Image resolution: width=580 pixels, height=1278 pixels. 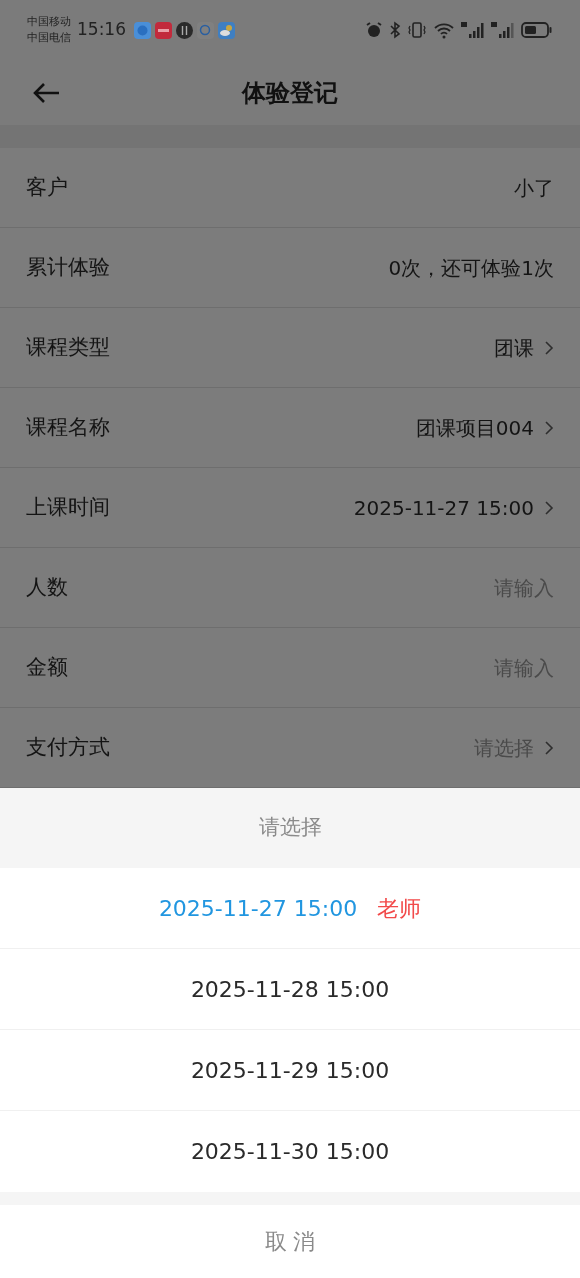 What do you see at coordinates (290, 1070) in the screenshot?
I see `option-item: 2025-11-29 15:00` at bounding box center [290, 1070].